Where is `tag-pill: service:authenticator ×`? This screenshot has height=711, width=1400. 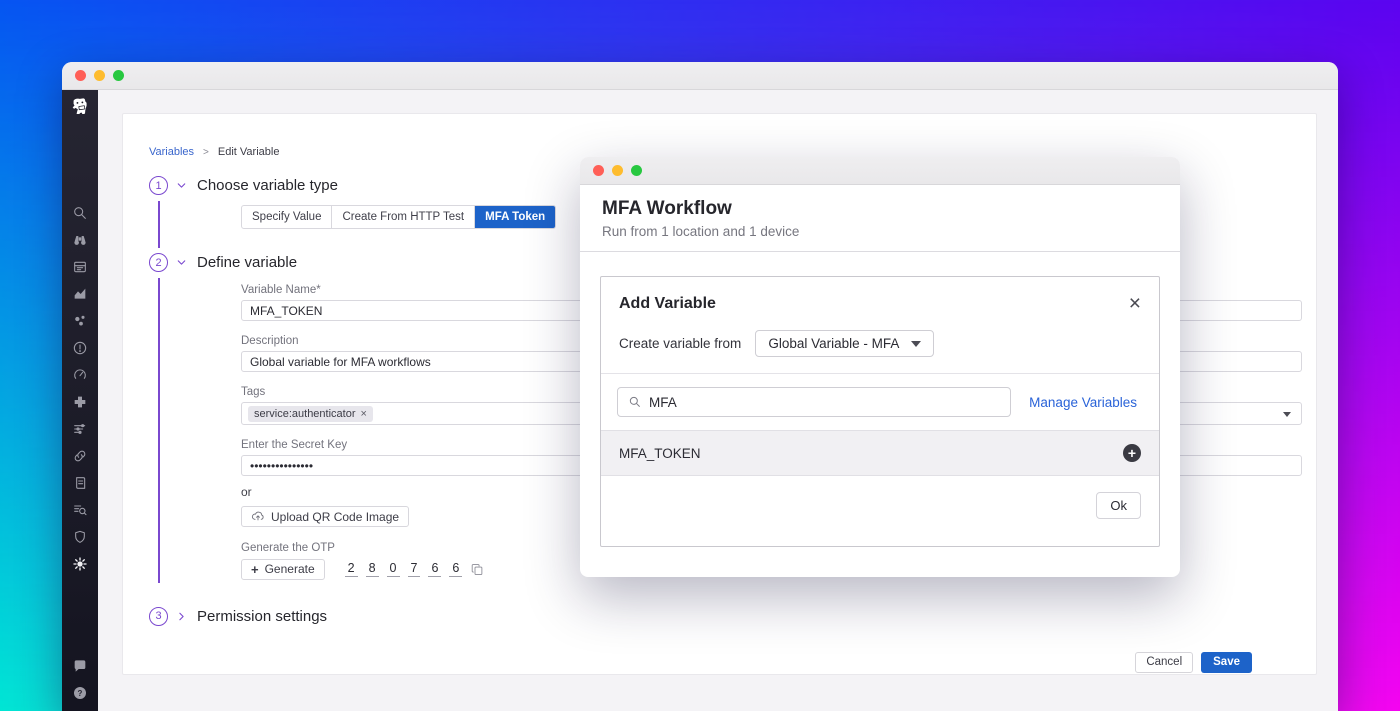
tag-pill: service:authenticator × is located at coordinates (310, 413).